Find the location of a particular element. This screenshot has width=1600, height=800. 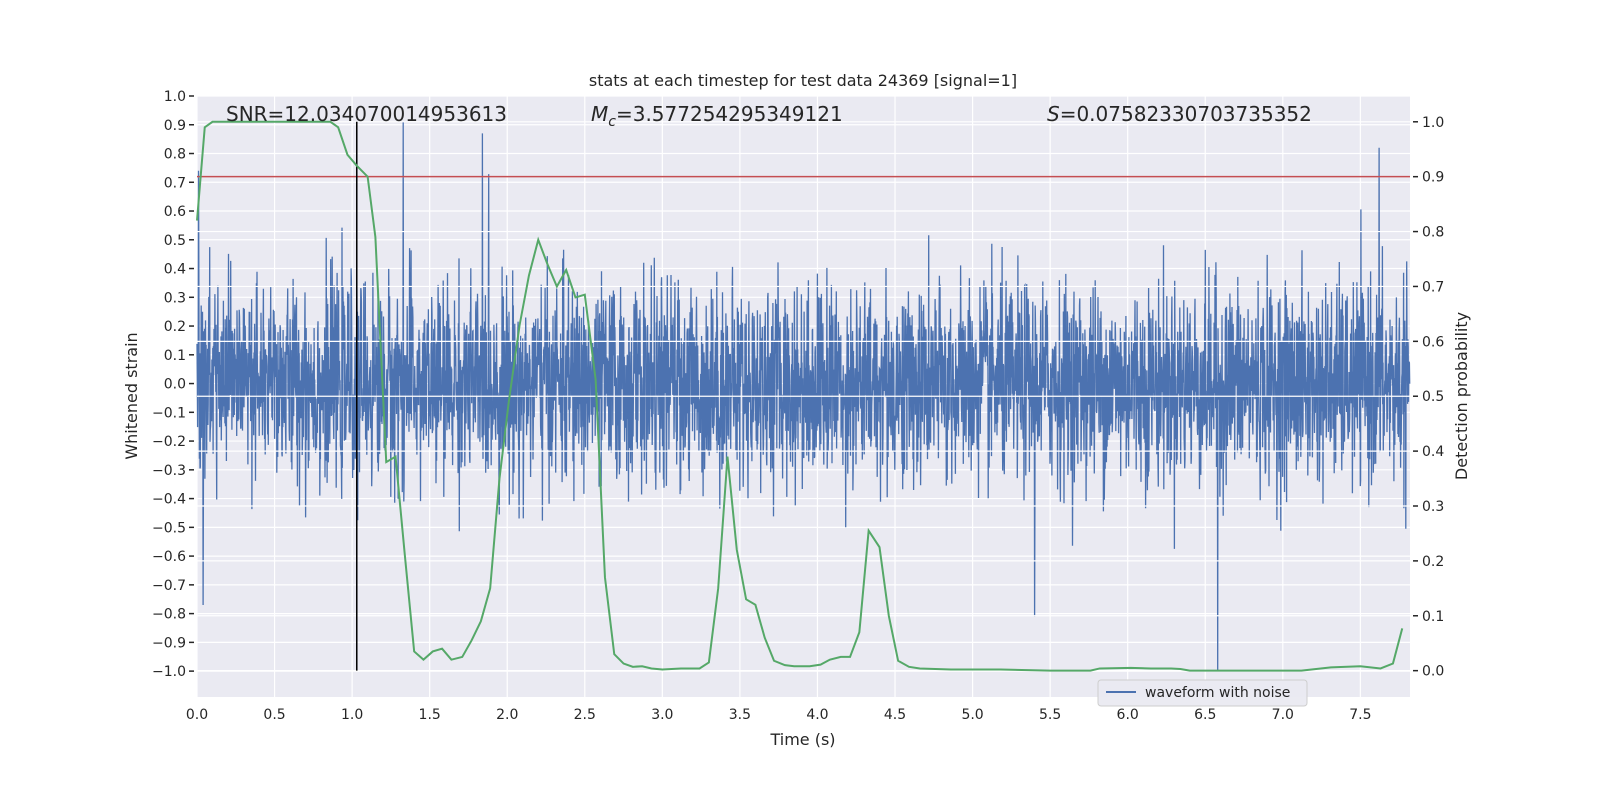

x-tick-label: 7.5 is located at coordinates (1360, 715).